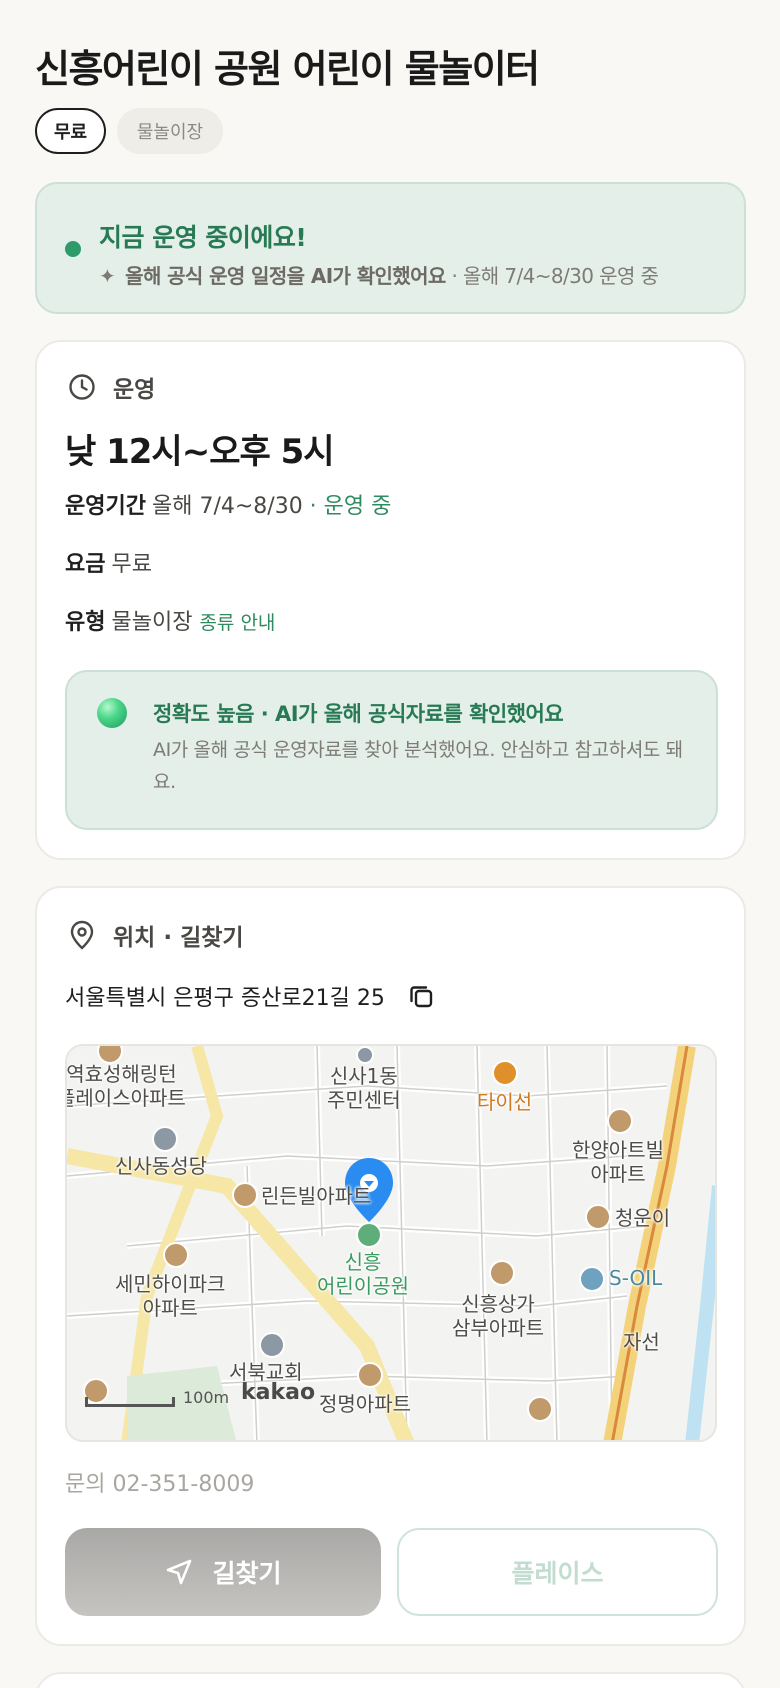 This screenshot has width=780, height=1688. What do you see at coordinates (505, 1073) in the screenshot?
I see `restaurant-icon` at bounding box center [505, 1073].